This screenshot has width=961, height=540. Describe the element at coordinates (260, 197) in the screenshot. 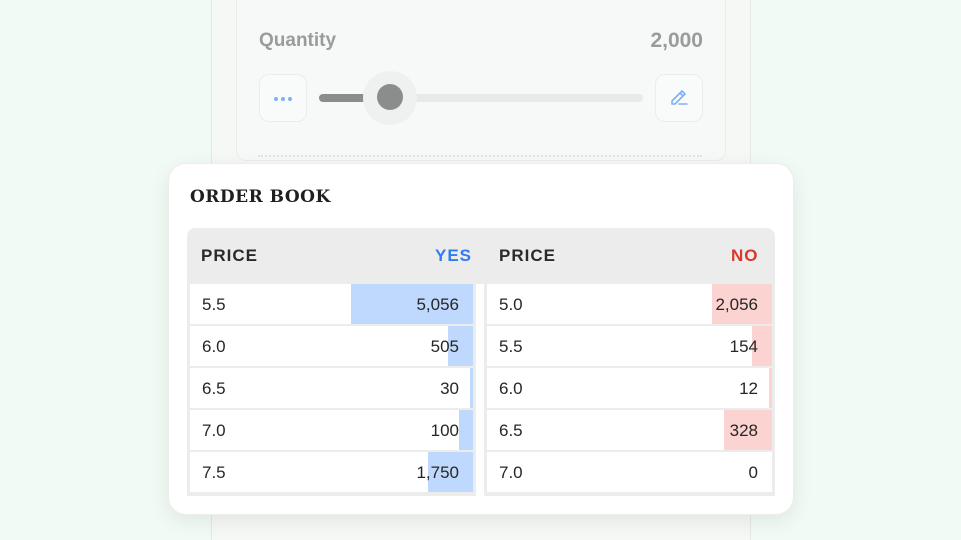

I see `order-book-title: ORDER BOOK` at that location.